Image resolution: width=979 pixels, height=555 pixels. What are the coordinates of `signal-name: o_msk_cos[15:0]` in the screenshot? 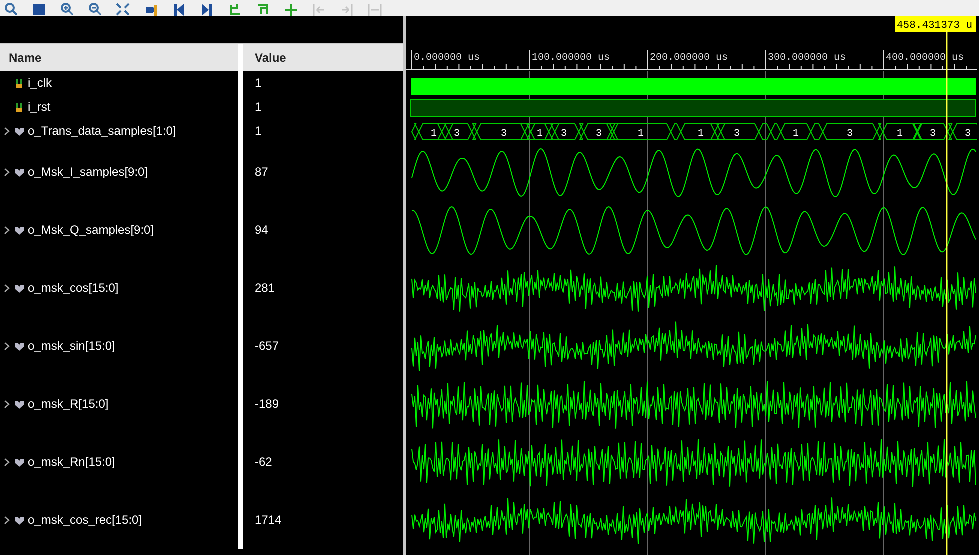 It's located at (73, 288).